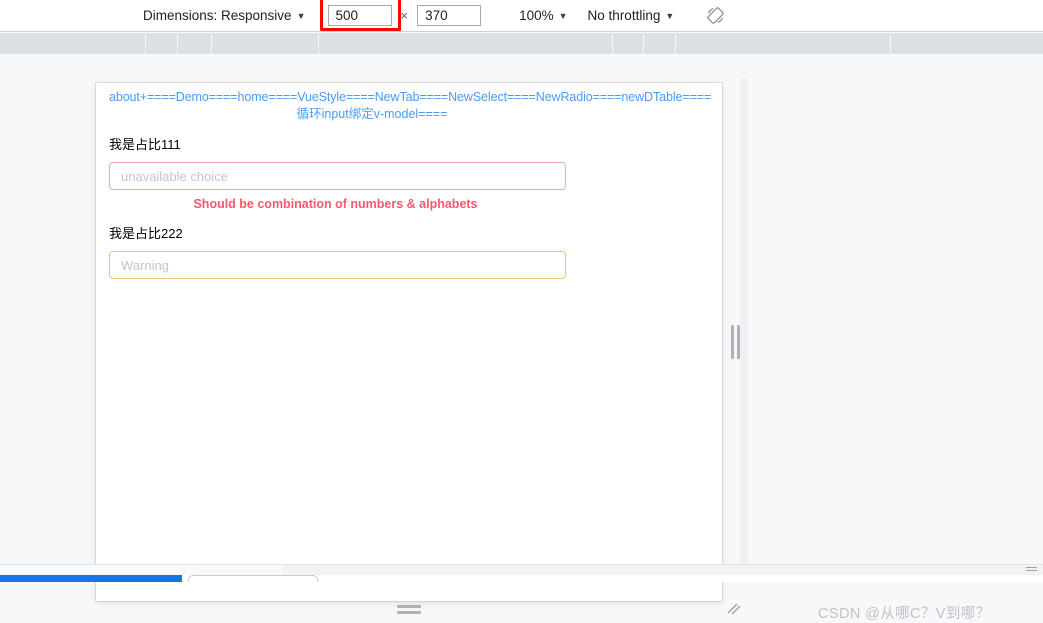 This screenshot has width=1043, height=623. Describe the element at coordinates (337, 265) in the screenshot. I see `warning-input` at that location.